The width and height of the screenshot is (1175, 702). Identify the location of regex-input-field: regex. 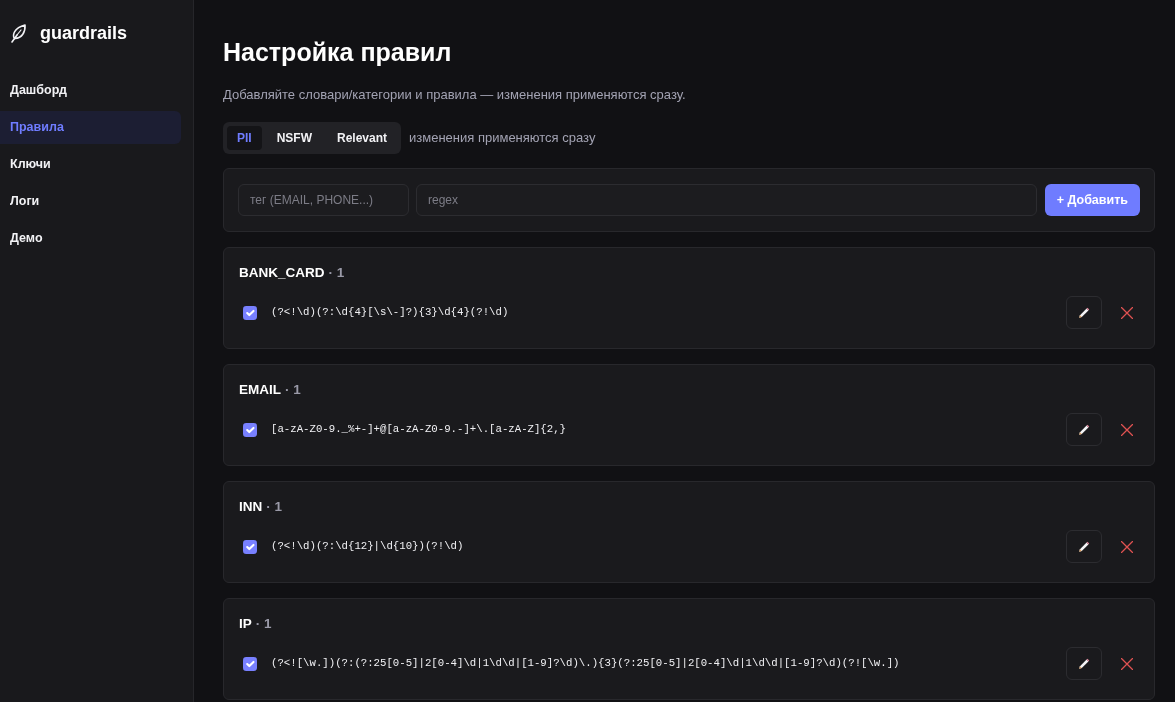
(726, 200).